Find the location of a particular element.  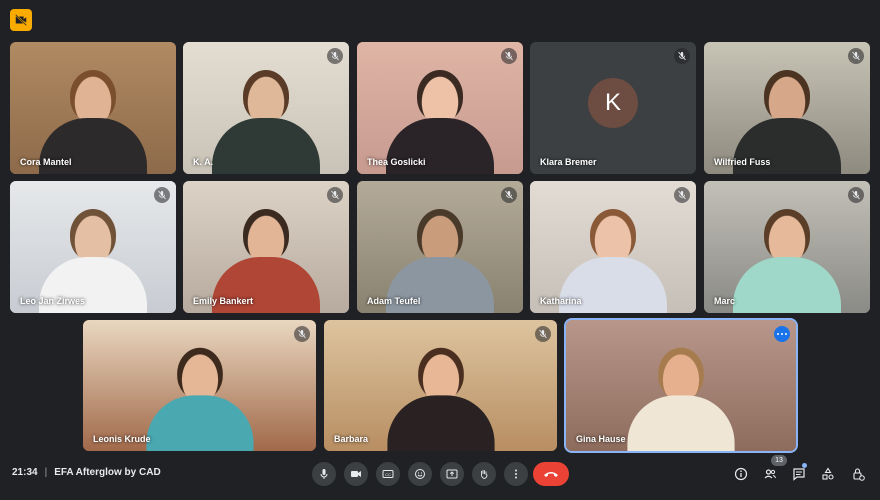

svg-text: CC is located at coordinates (388, 474).